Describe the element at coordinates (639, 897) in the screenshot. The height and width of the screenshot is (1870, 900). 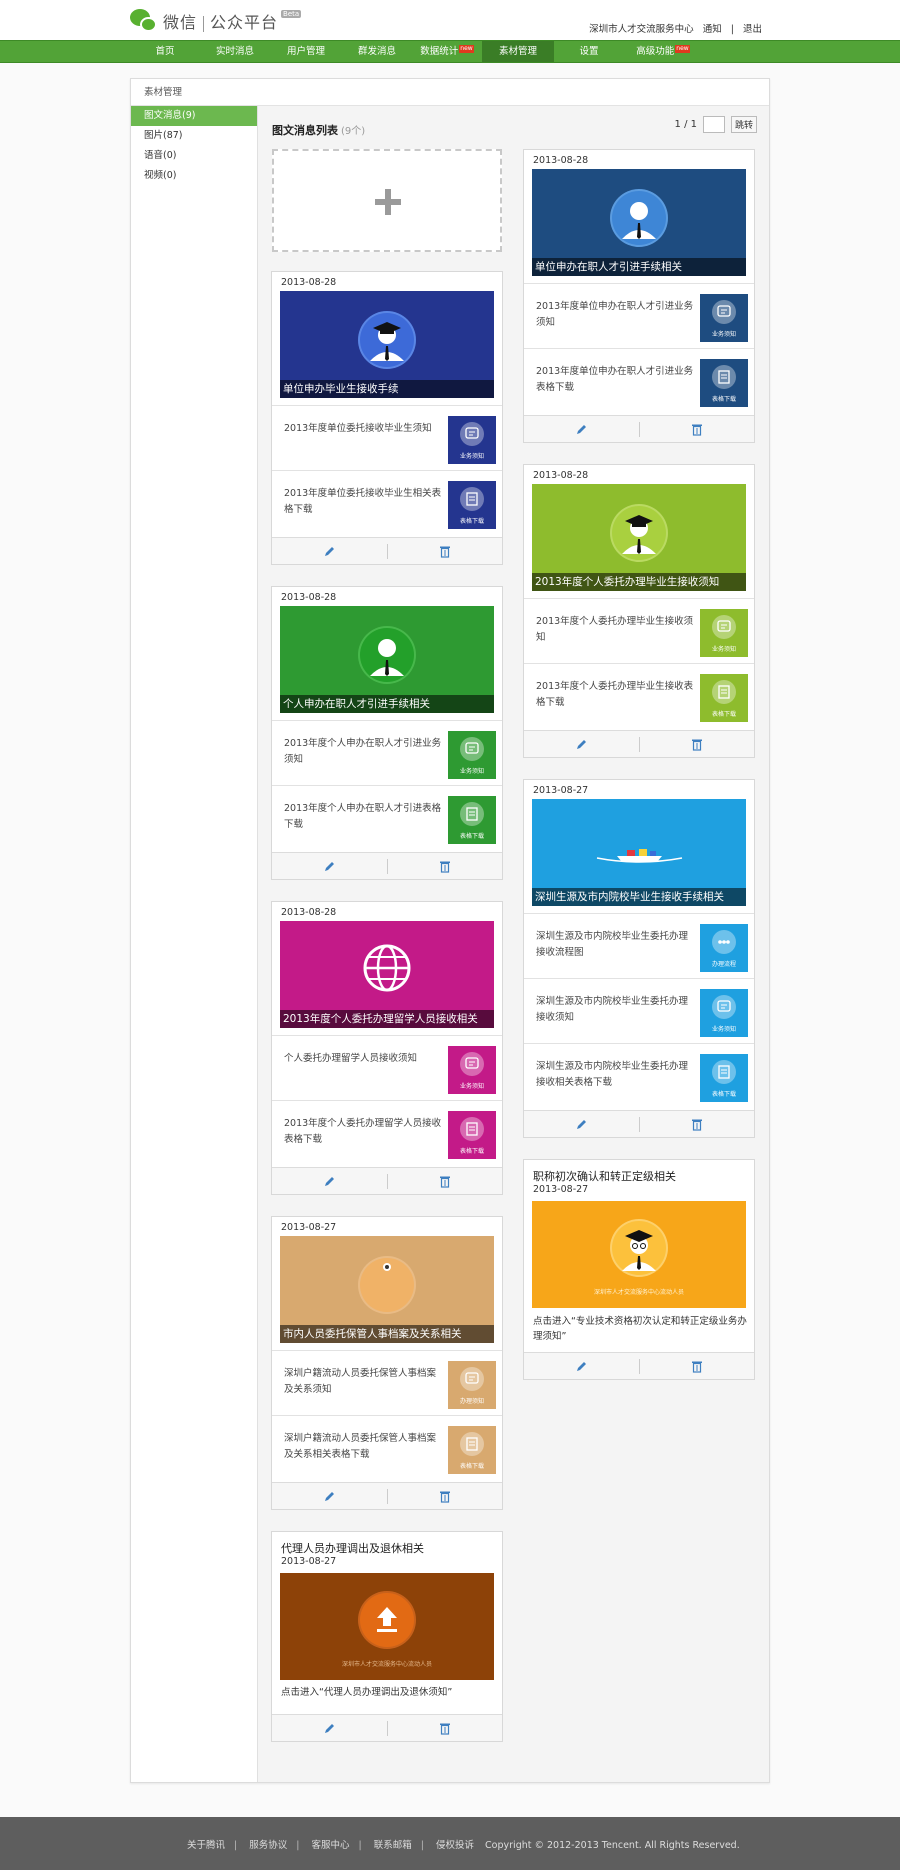
I see `cover-title: 深圳生源及市内院校毕业生接收手续相关` at that location.